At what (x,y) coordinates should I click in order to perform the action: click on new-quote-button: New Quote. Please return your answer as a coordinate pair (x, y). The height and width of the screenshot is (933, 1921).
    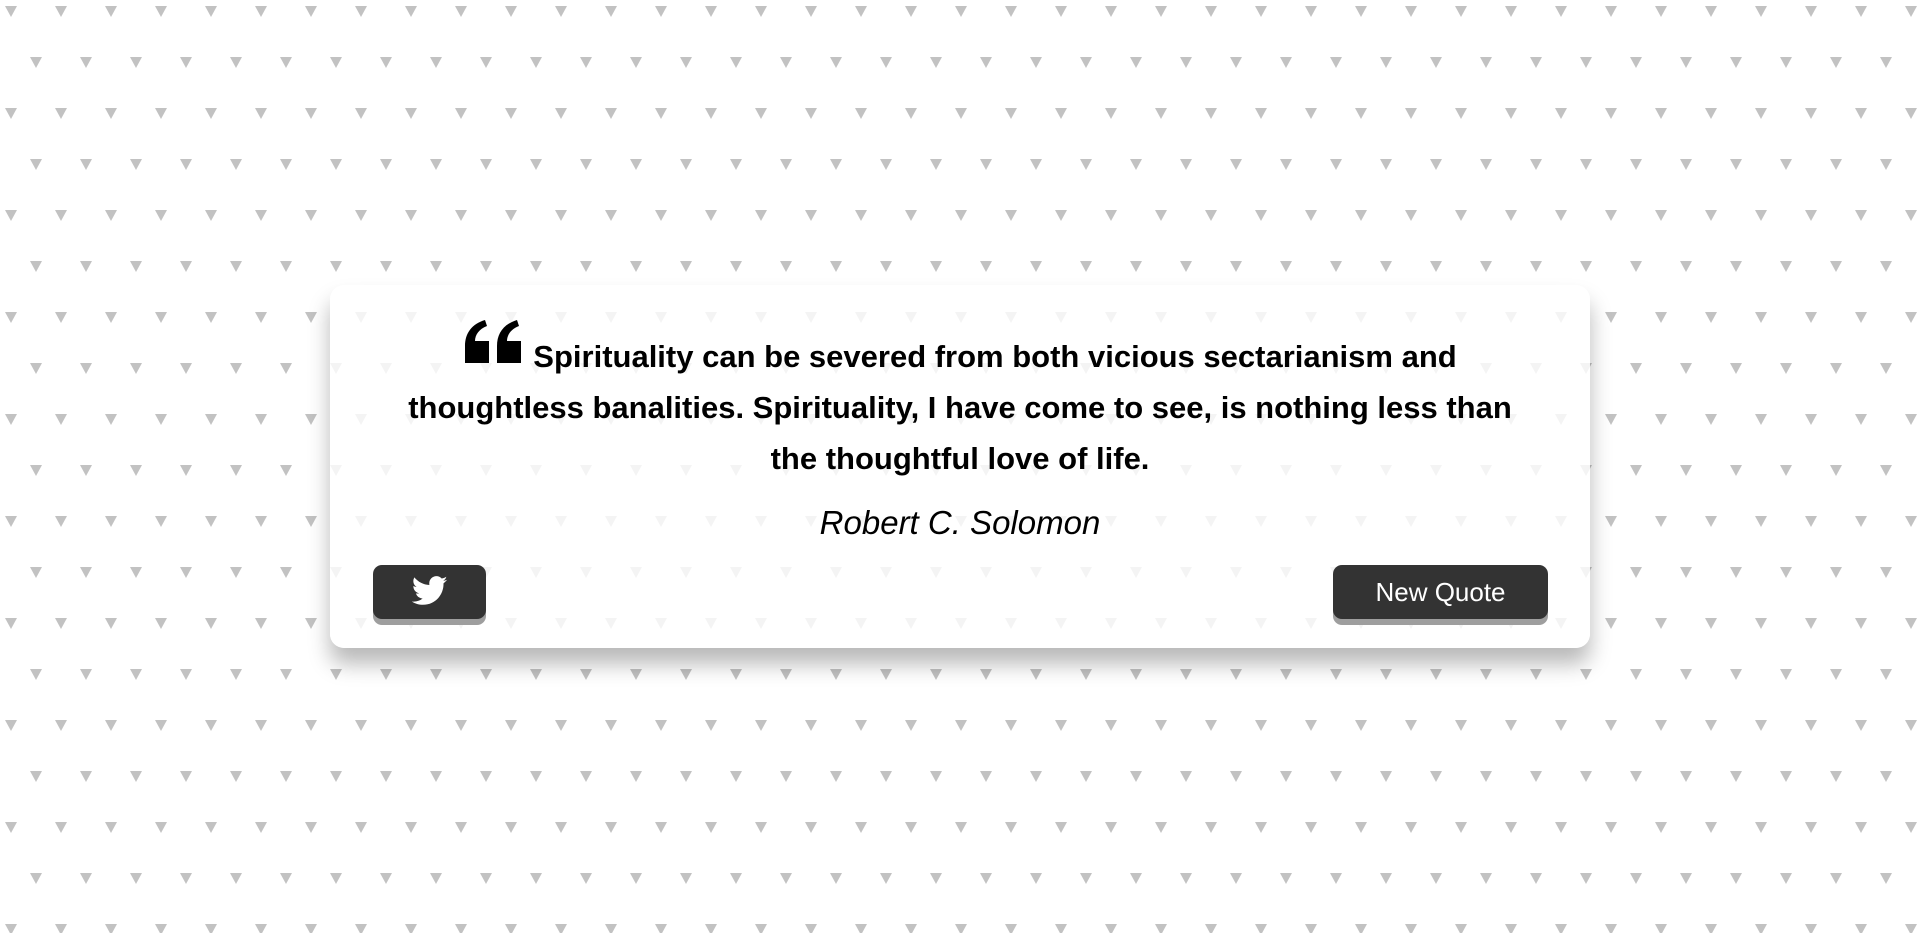
    Looking at the image, I should click on (1440, 592).